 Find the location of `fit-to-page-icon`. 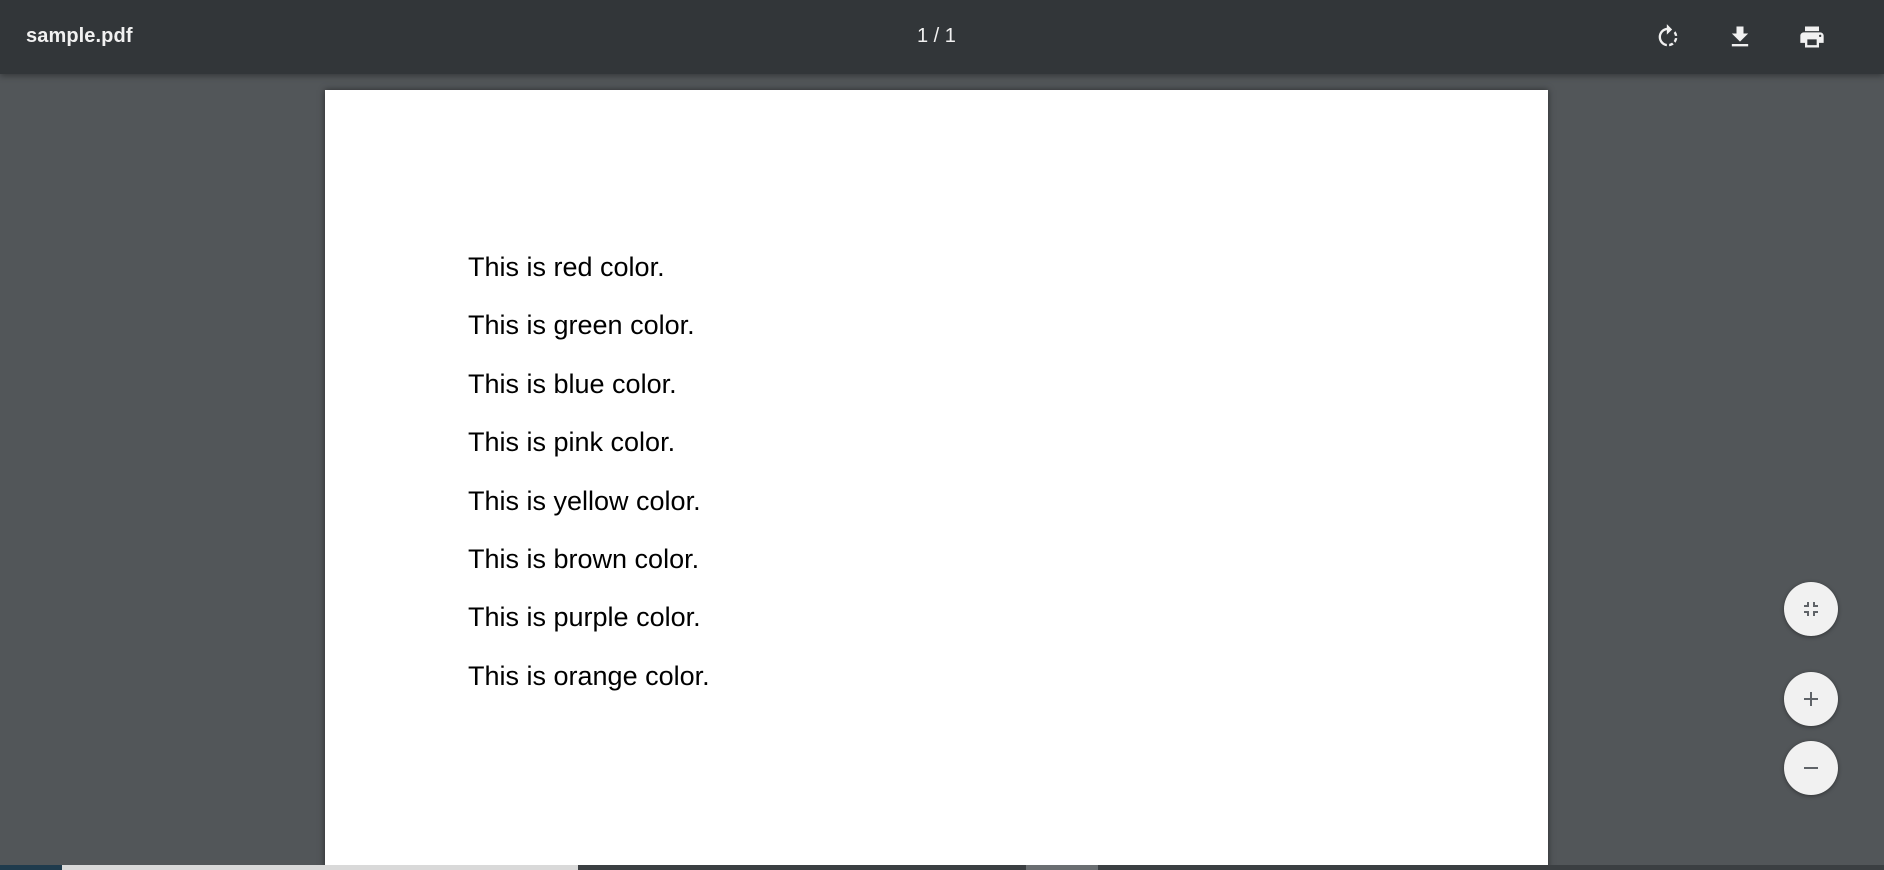

fit-to-page-icon is located at coordinates (1811, 609).